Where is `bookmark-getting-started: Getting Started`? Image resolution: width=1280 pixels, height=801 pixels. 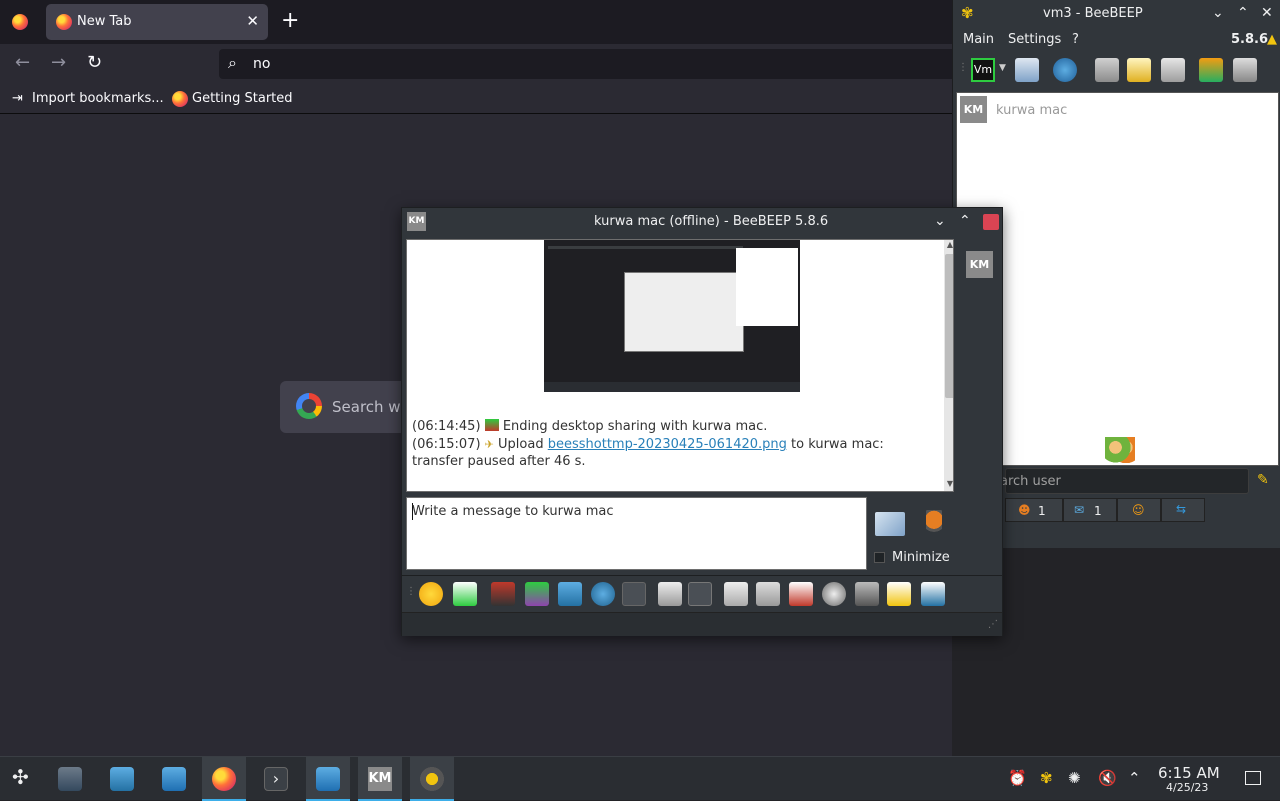 bookmark-getting-started: Getting Started is located at coordinates (242, 98).